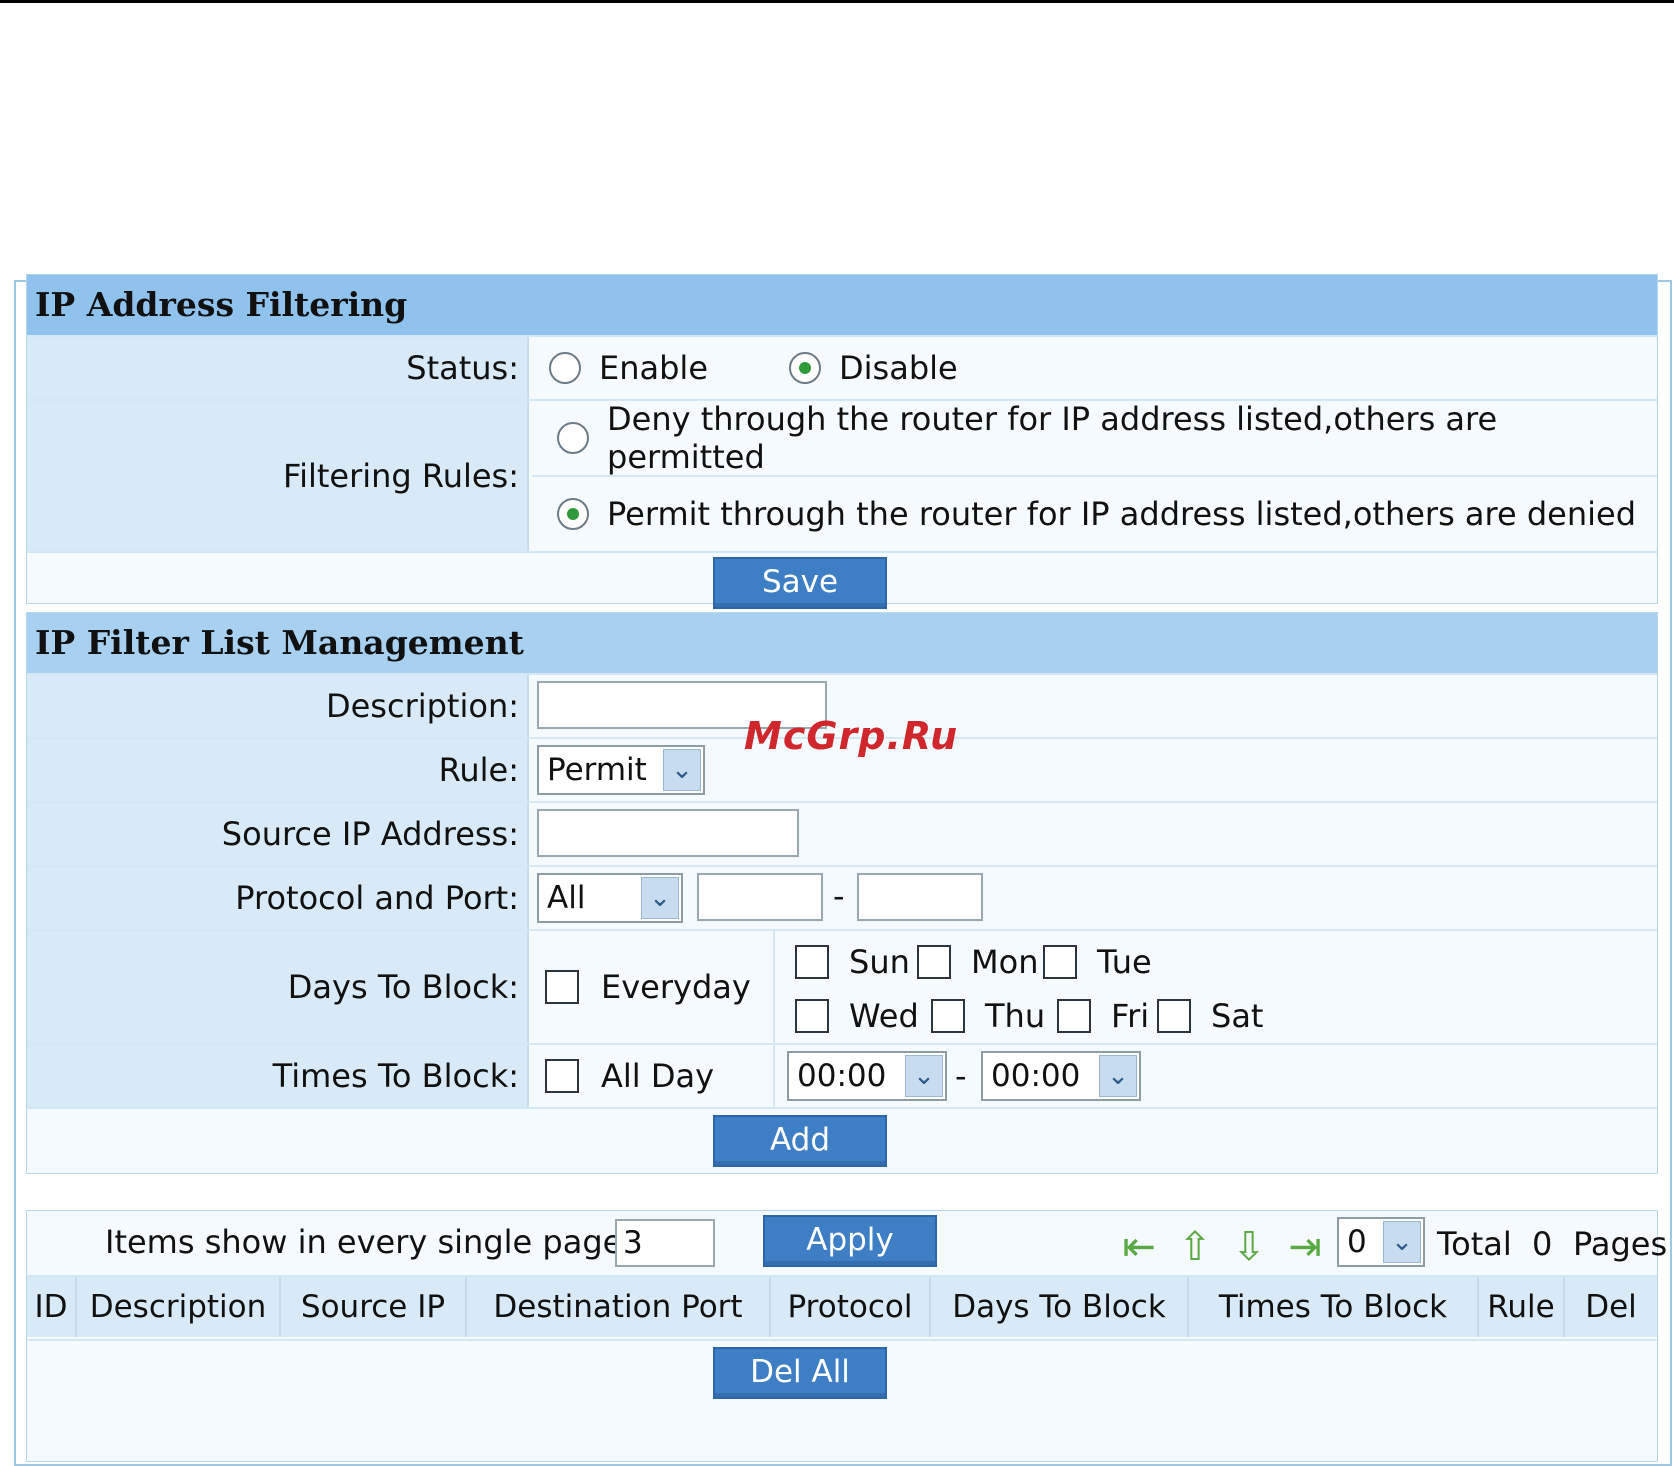 The height and width of the screenshot is (1466, 1674). I want to click on rule-select: Permit ⌄, so click(621, 770).